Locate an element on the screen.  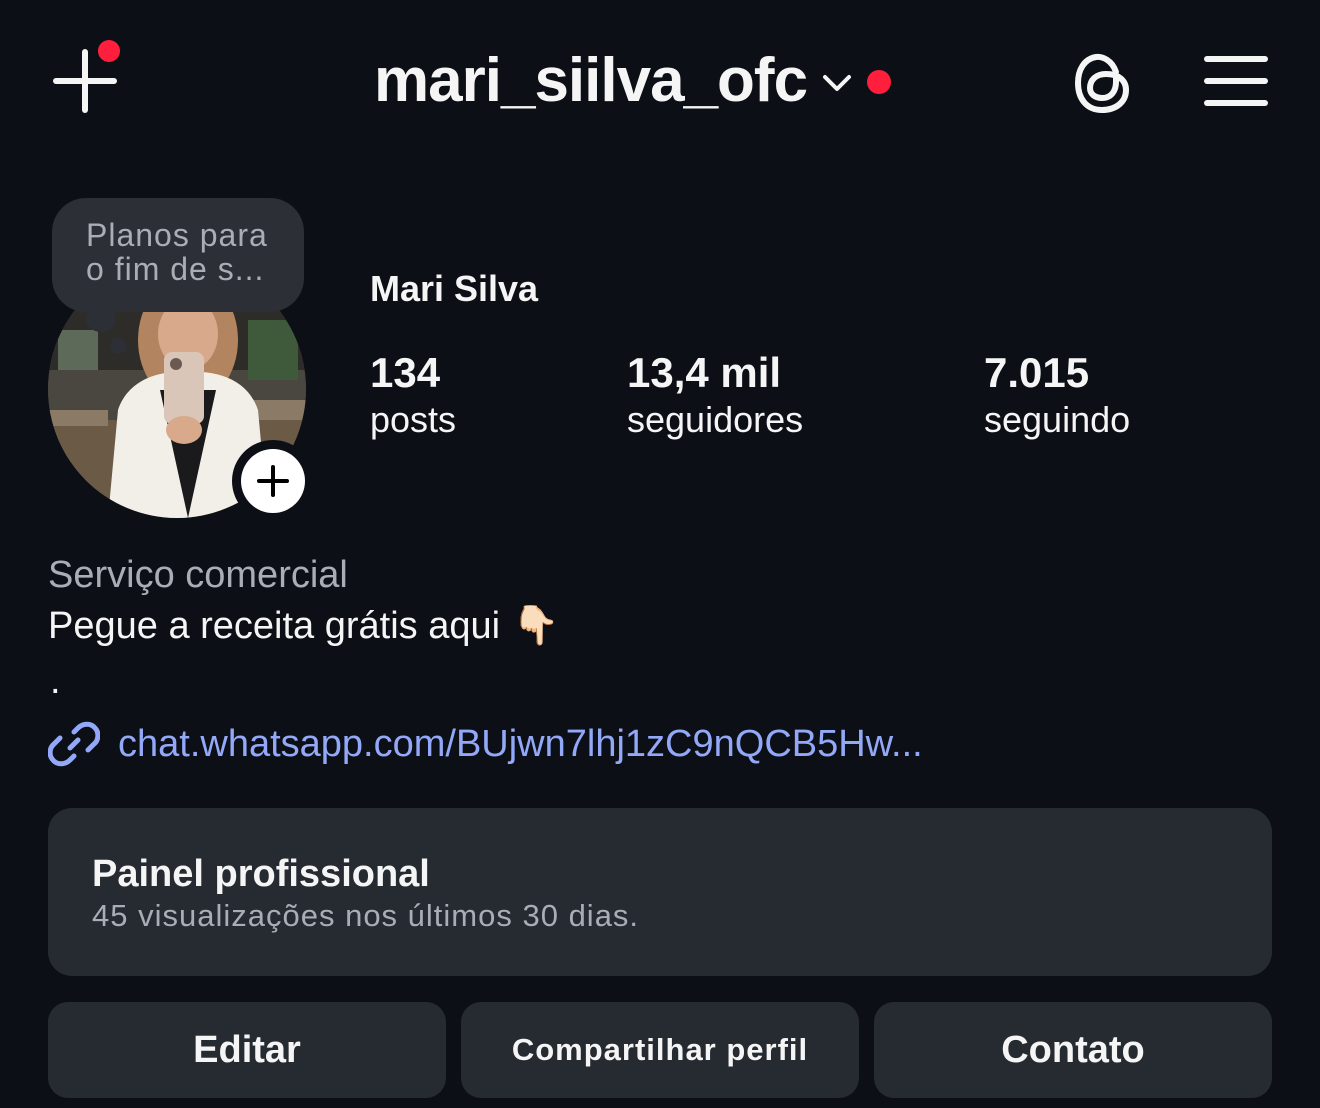
account-switcher: mari_siilva_ofc is located at coordinates (633, 80).